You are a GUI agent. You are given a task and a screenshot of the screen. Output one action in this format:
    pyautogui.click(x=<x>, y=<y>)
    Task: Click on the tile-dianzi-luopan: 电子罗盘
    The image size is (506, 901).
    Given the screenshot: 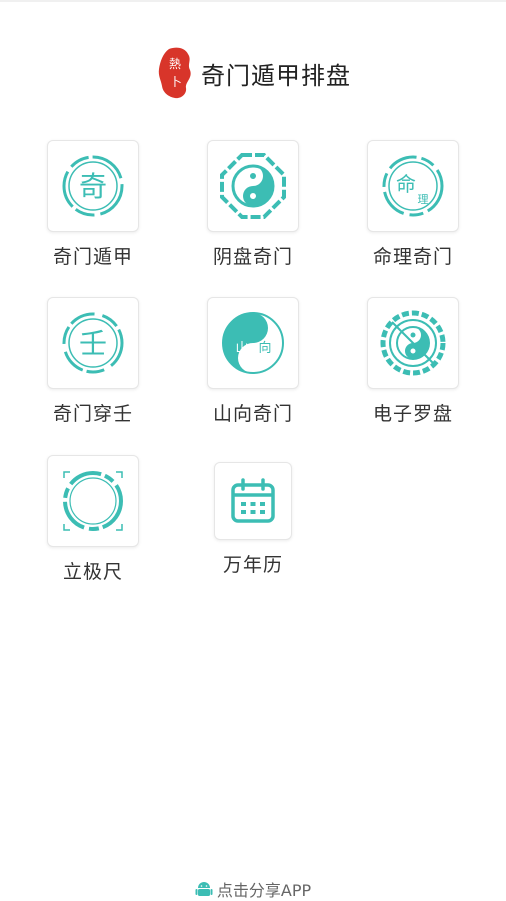 What is the action you would take?
    pyautogui.click(x=413, y=361)
    